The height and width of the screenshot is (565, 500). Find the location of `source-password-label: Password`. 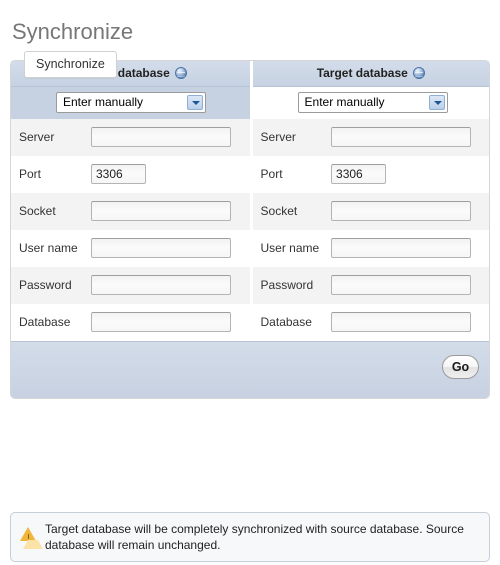

source-password-label: Password is located at coordinates (51, 285).